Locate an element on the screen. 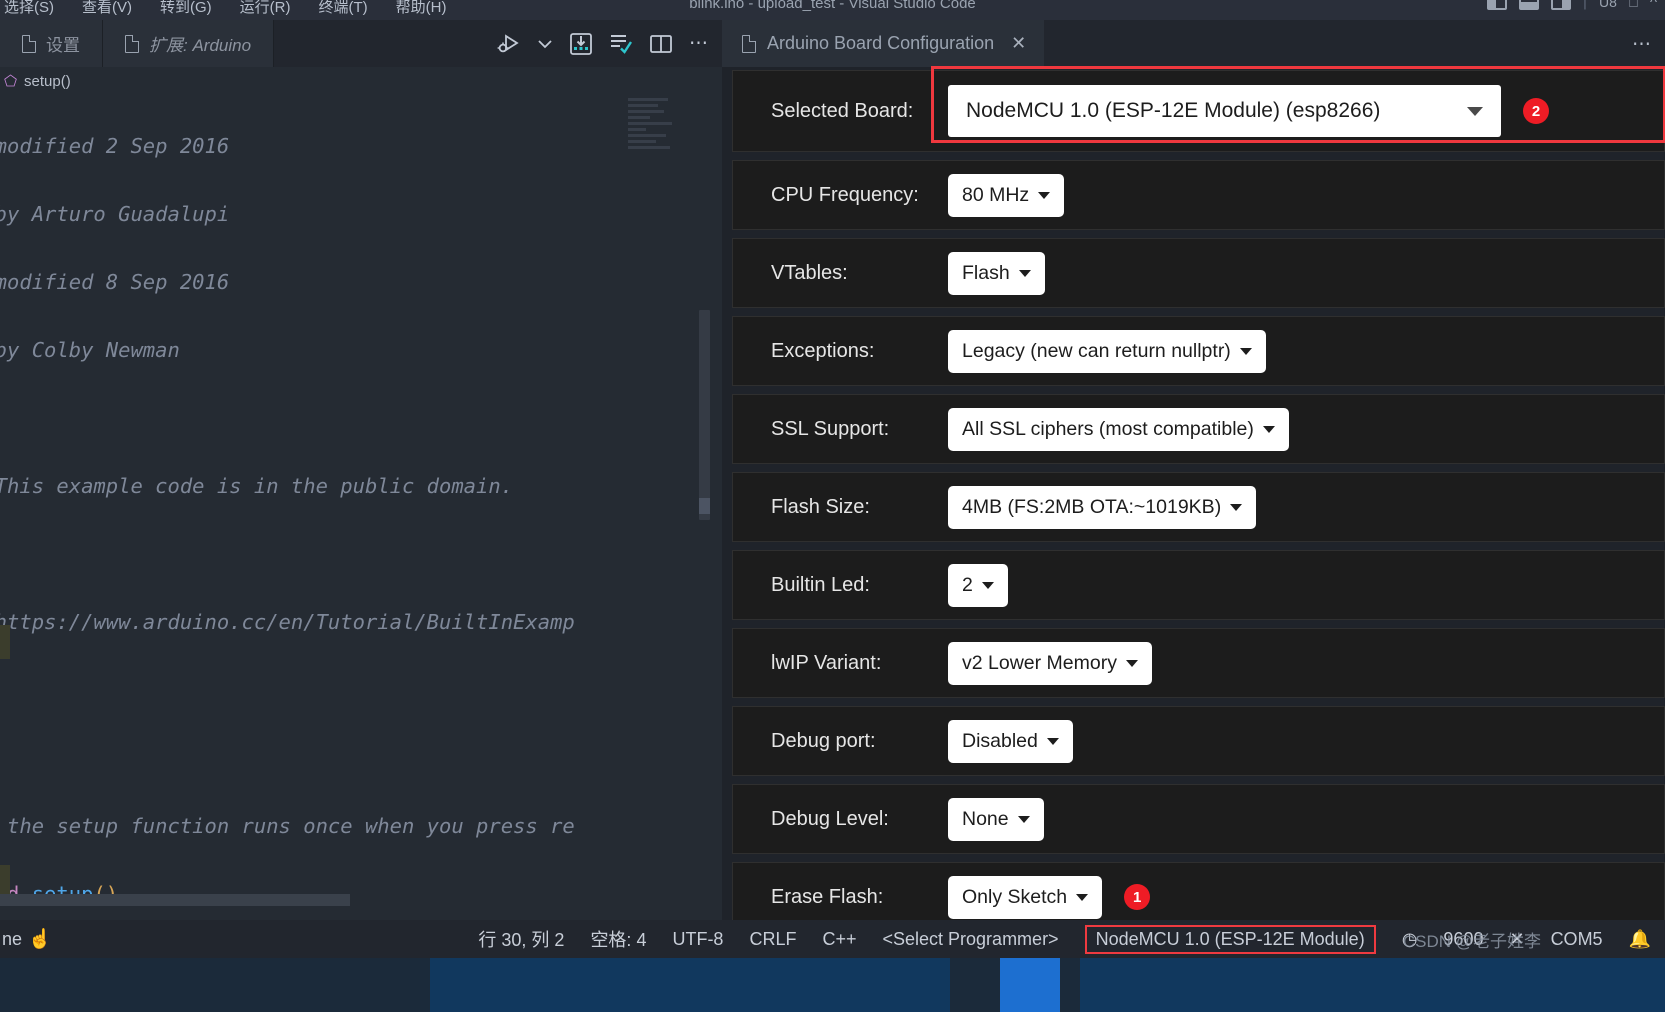 The image size is (1665, 1012). toggle-secondary-sidebar-icon is located at coordinates (1560, 5).